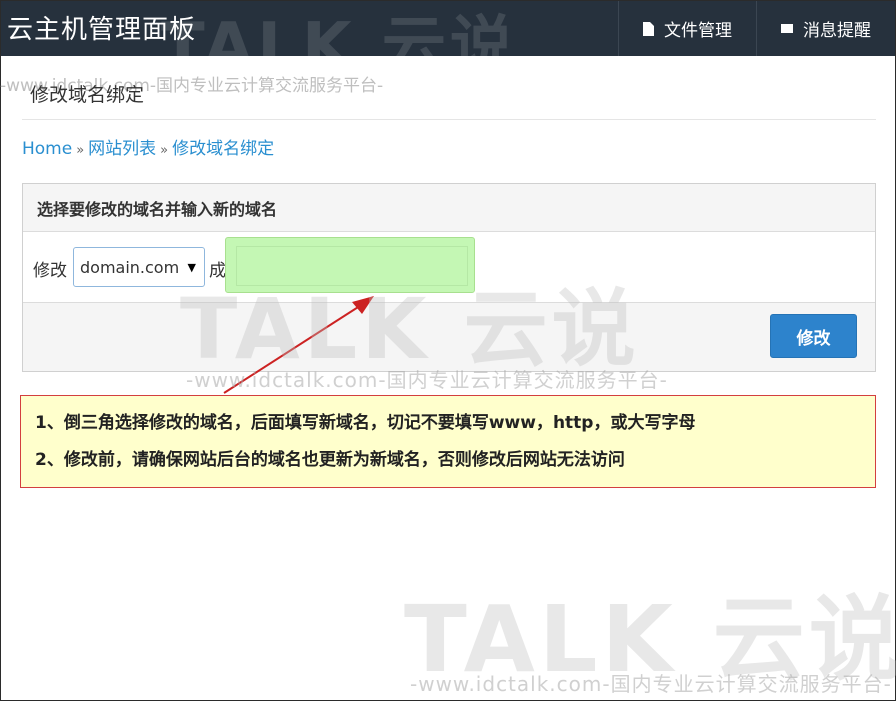 Image resolution: width=896 pixels, height=701 pixels. I want to click on new-domain-field-highlight, so click(350, 265).